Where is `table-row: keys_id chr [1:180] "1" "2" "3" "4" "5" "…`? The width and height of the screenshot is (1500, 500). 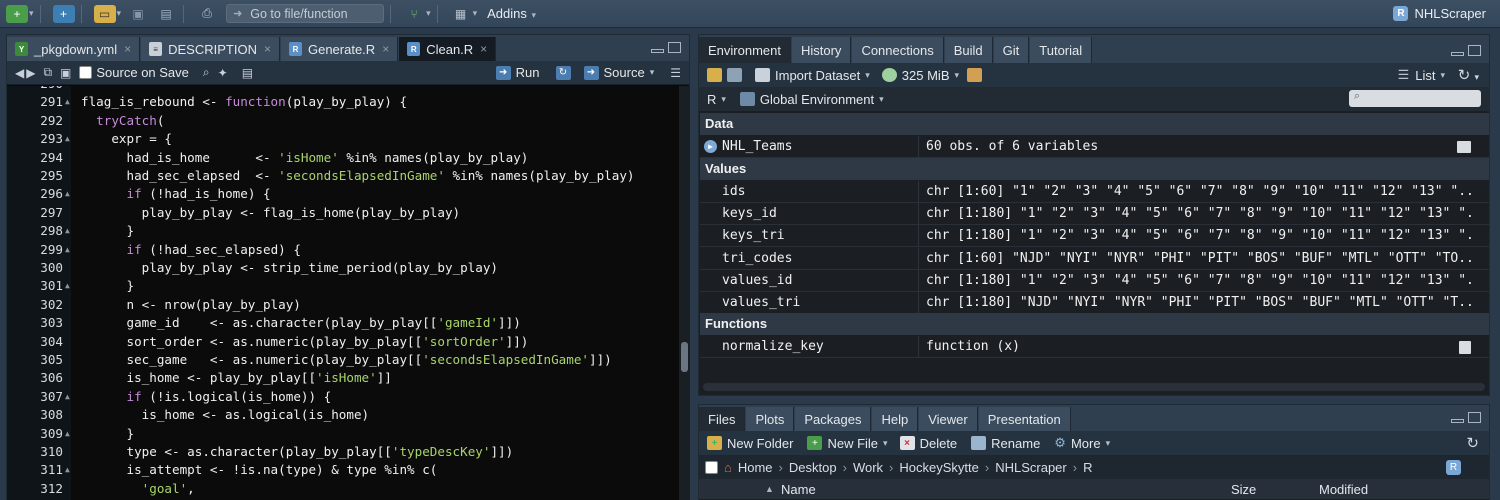
table-row: keys_id chr [1:180] "1" "2" "3" "4" "5" "… is located at coordinates (1094, 214).